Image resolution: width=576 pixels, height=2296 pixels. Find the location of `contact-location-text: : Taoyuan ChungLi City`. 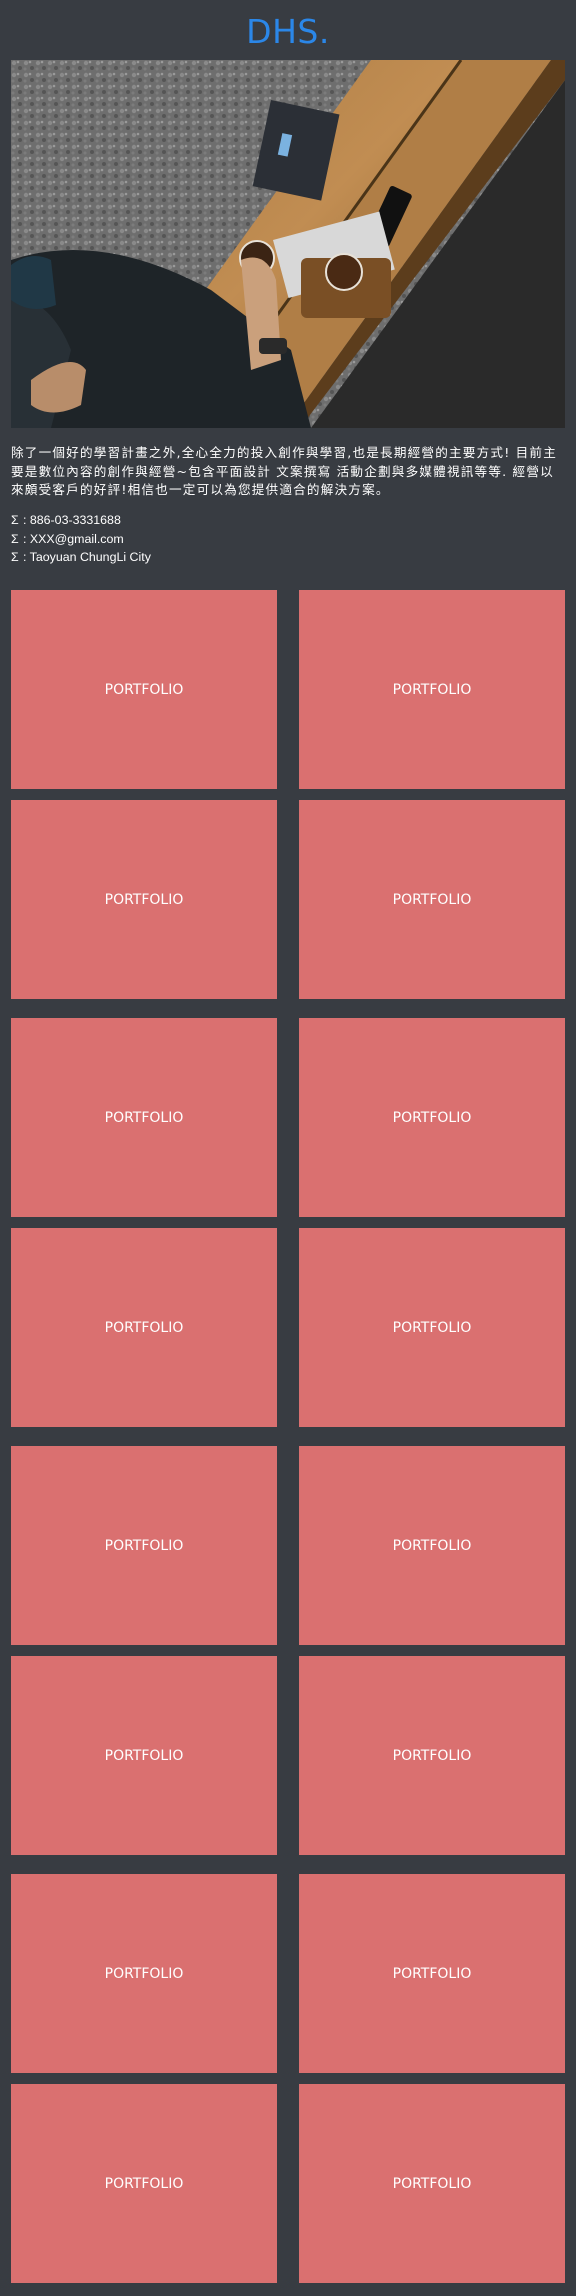

contact-location-text: : Taoyuan ChungLi City is located at coordinates (87, 557).